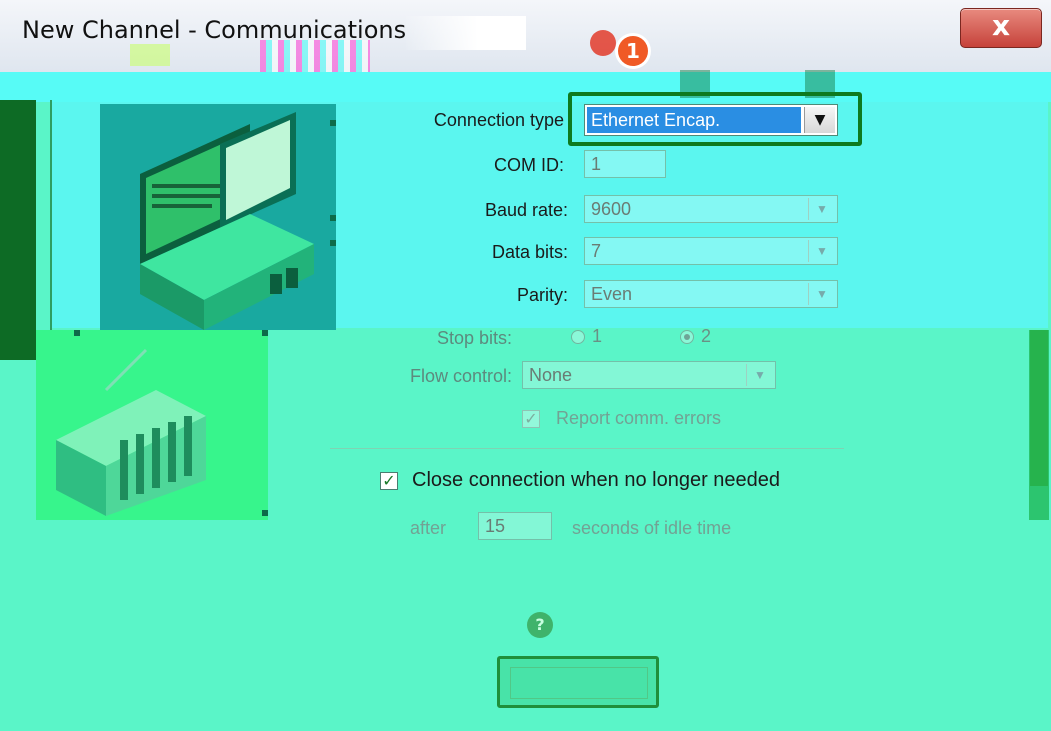 This screenshot has width=1051, height=731. Describe the element at coordinates (694, 120) in the screenshot. I see `connection-type-value: Ethernet Encap.` at that location.